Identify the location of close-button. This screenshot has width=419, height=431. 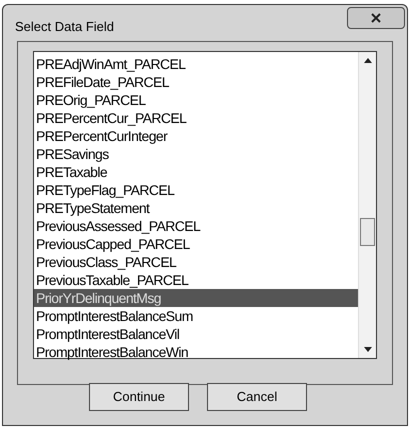
(376, 18).